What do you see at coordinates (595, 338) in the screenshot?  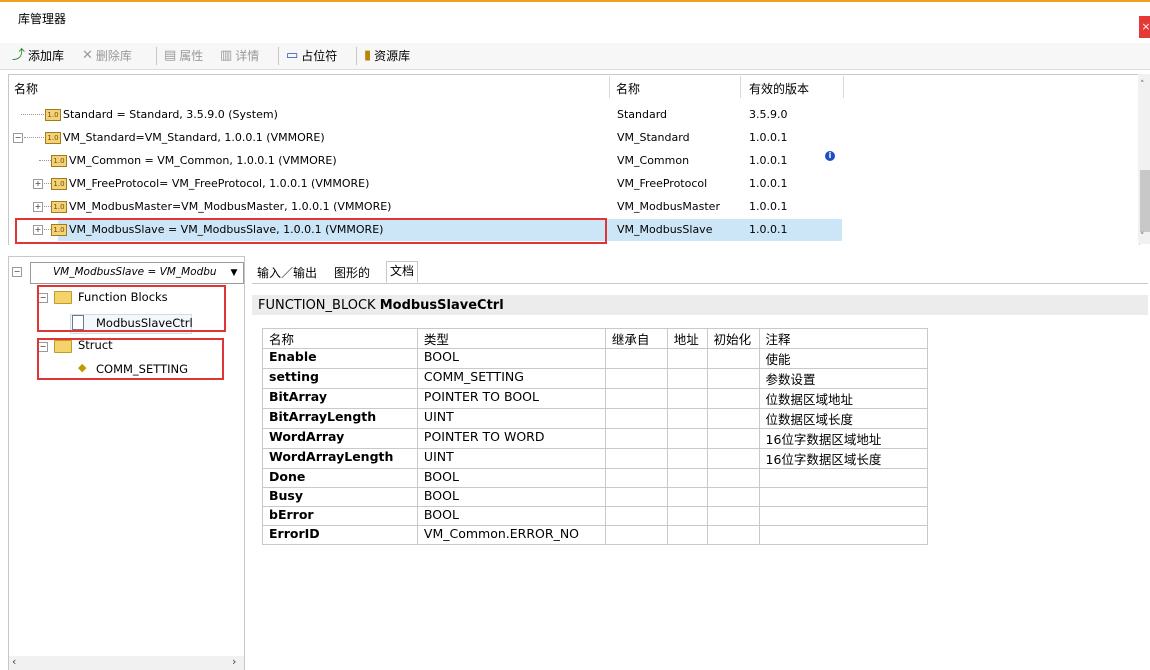 I see `table-header-row: 名称 类型 继承自 地址 初始化 注释` at bounding box center [595, 338].